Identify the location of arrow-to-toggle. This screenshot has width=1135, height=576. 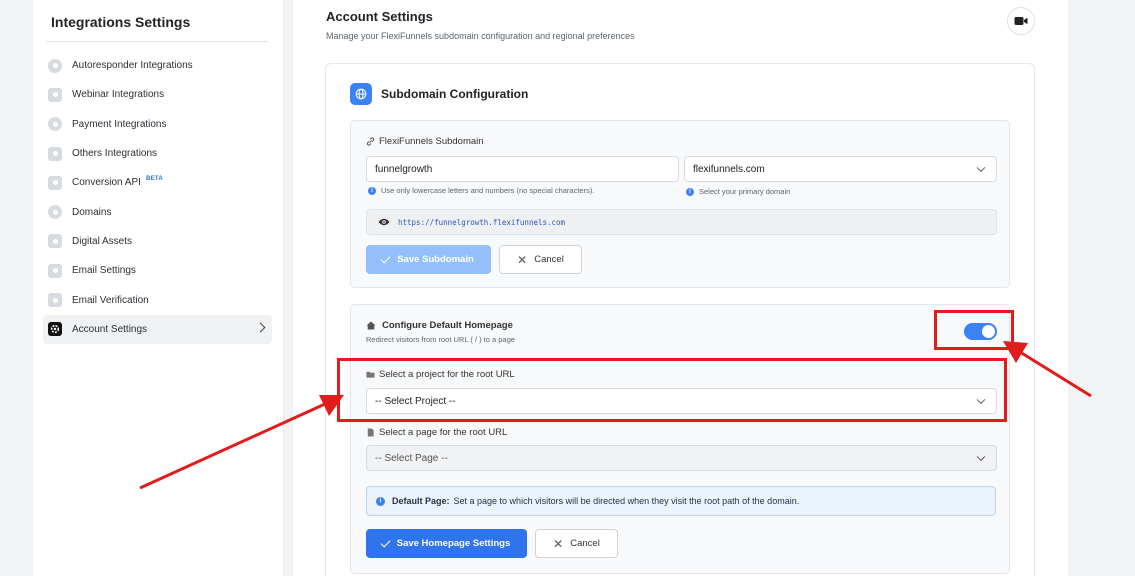
(1047, 369).